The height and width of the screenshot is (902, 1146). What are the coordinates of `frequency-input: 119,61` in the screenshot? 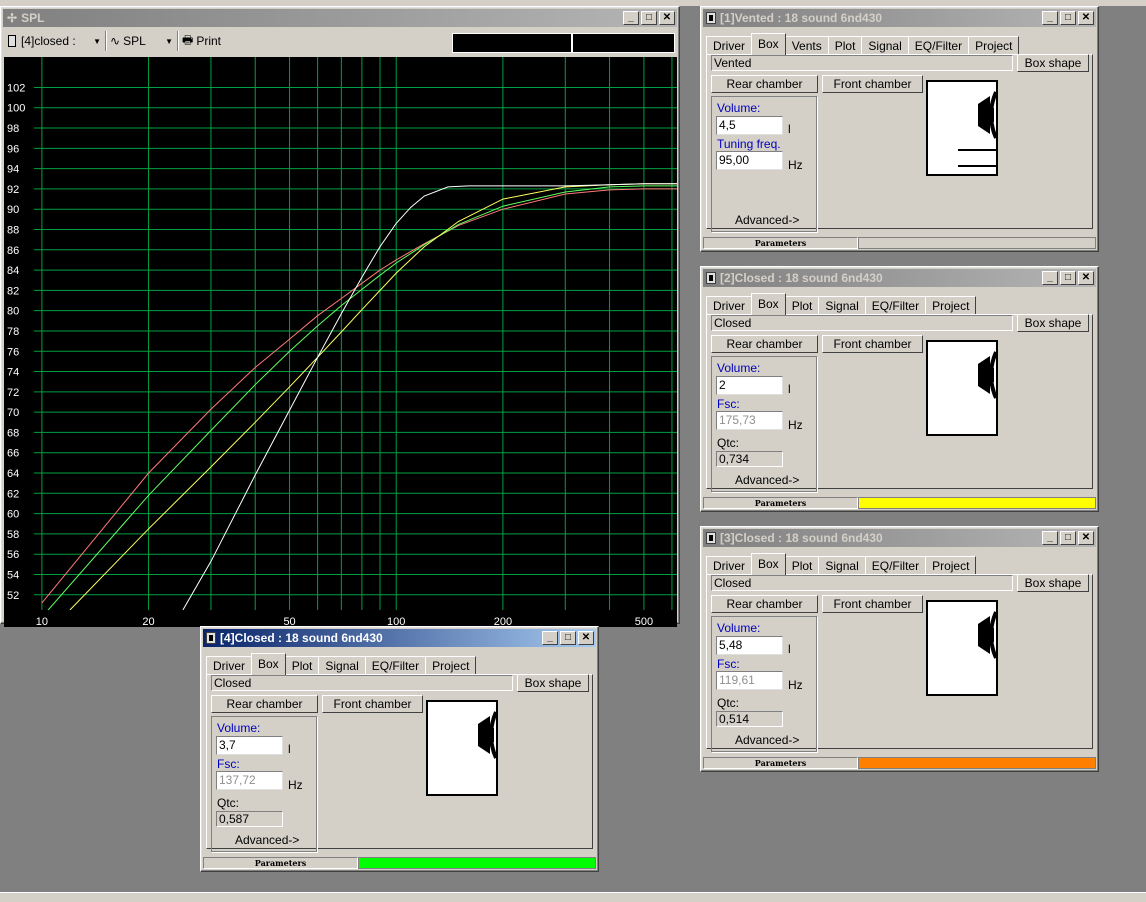 It's located at (749, 680).